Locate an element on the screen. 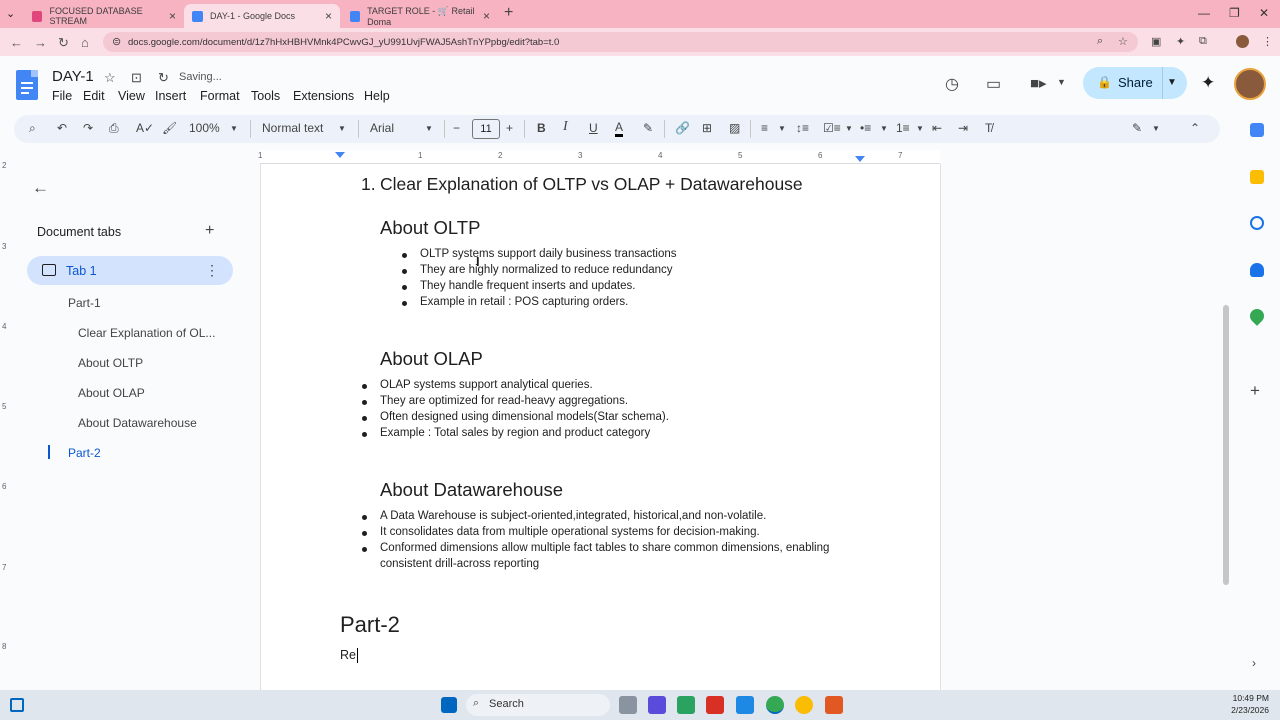 The width and height of the screenshot is (1280, 720). site-info-icon: ⊜ is located at coordinates (116, 41).